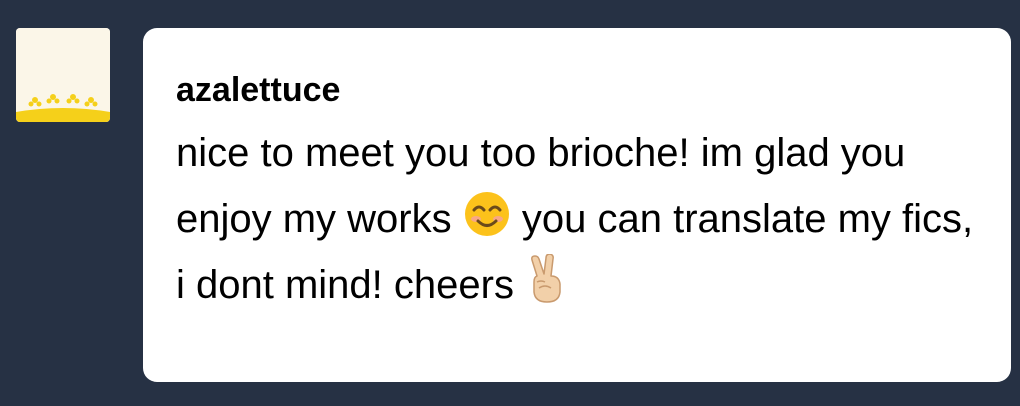  I want to click on avatar, so click(63, 75).